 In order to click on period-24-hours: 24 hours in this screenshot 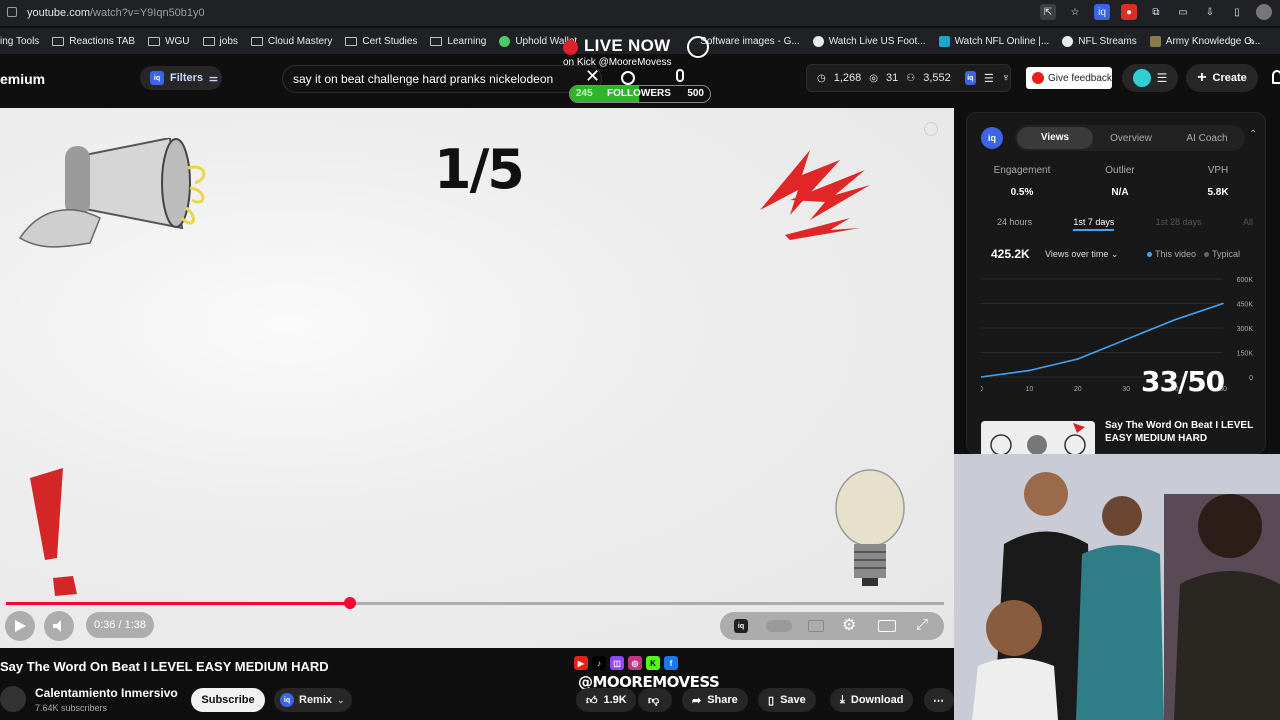, I will do `click(1014, 224)`.